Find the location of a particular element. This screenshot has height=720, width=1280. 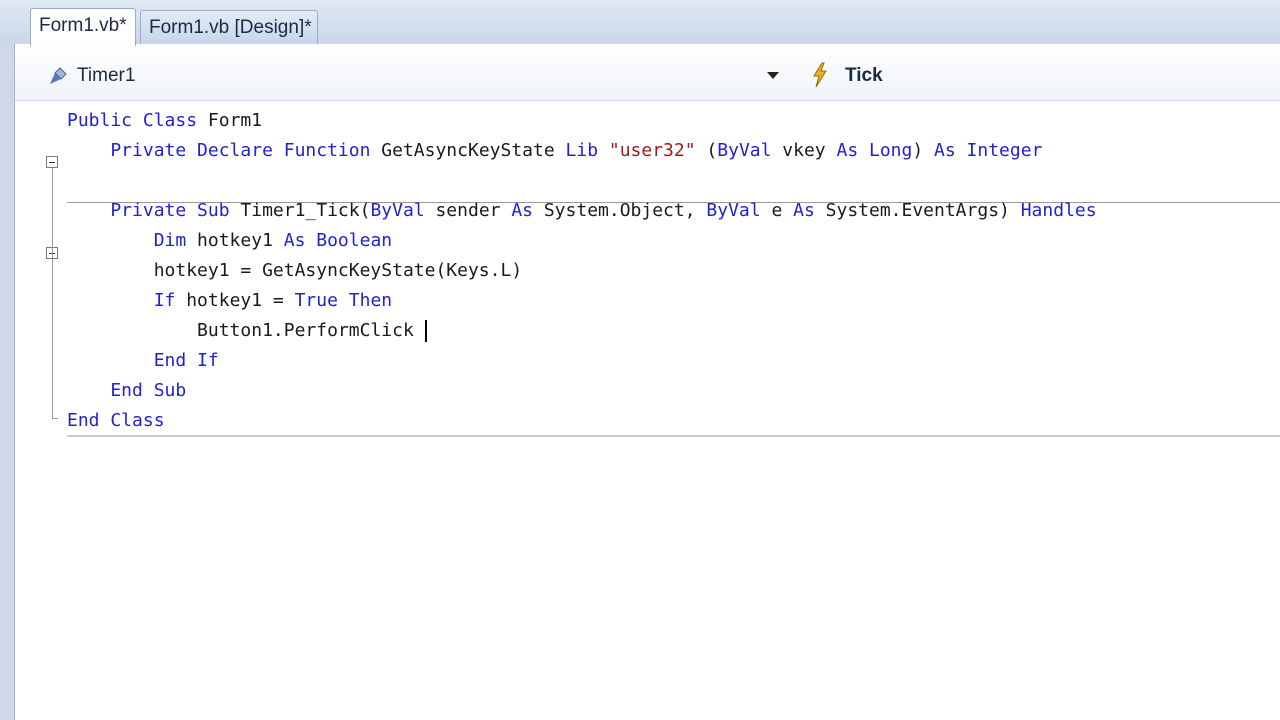

timer-component-icon is located at coordinates (58, 75).